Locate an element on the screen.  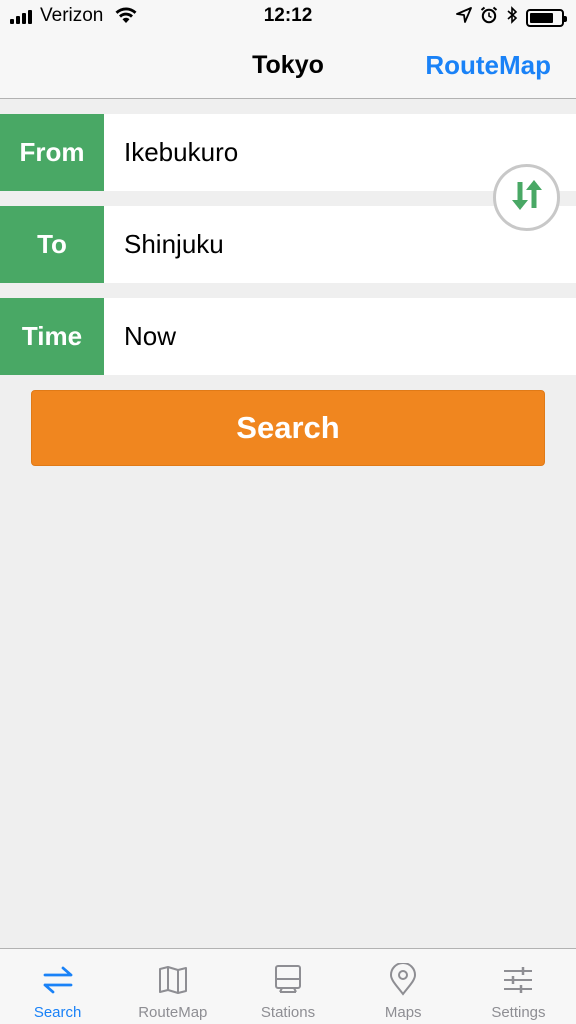
status-bar: Verizon 12:12 is located at coordinates (288, 17).